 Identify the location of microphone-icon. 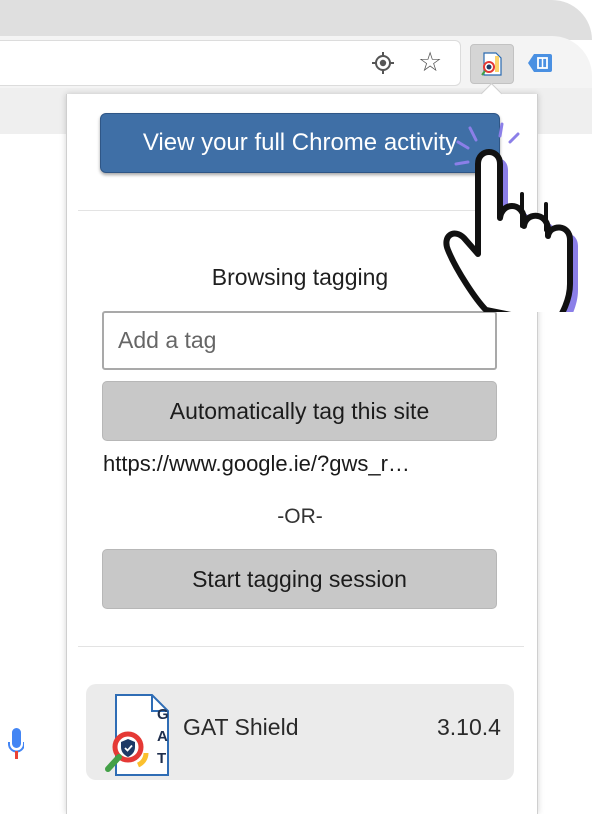
(16, 744).